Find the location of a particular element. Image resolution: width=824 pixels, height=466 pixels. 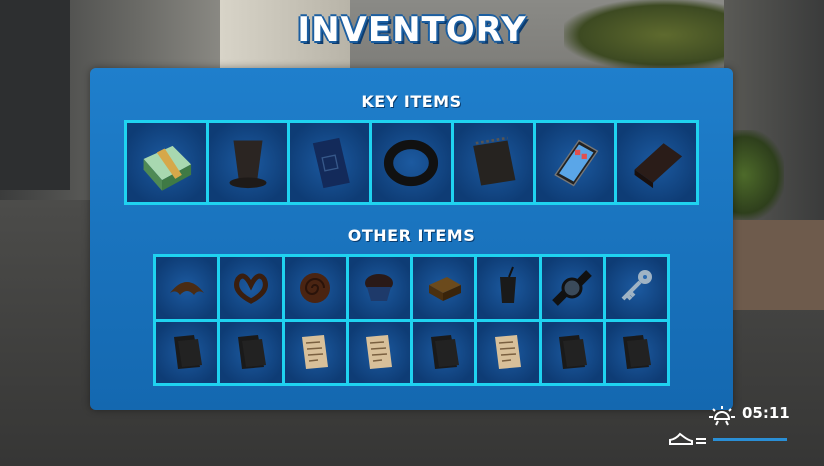

notepad-icon is located at coordinates (494, 160).